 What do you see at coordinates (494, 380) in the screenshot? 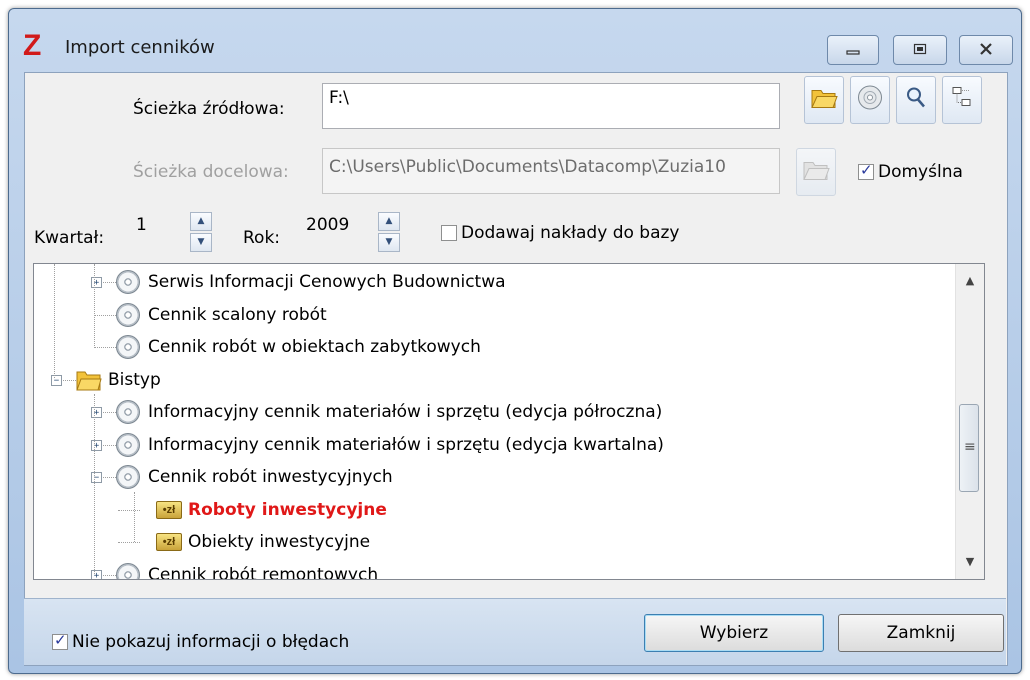
I see `tree-item: − Bistyp` at bounding box center [494, 380].